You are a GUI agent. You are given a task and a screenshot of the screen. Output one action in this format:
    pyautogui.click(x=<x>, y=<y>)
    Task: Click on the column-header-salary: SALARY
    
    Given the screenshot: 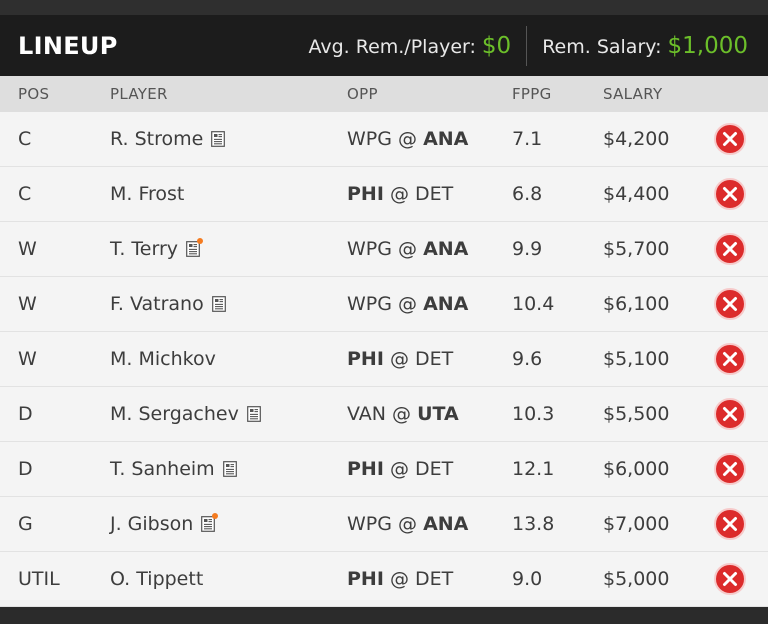 What is the action you would take?
    pyautogui.click(x=632, y=94)
    